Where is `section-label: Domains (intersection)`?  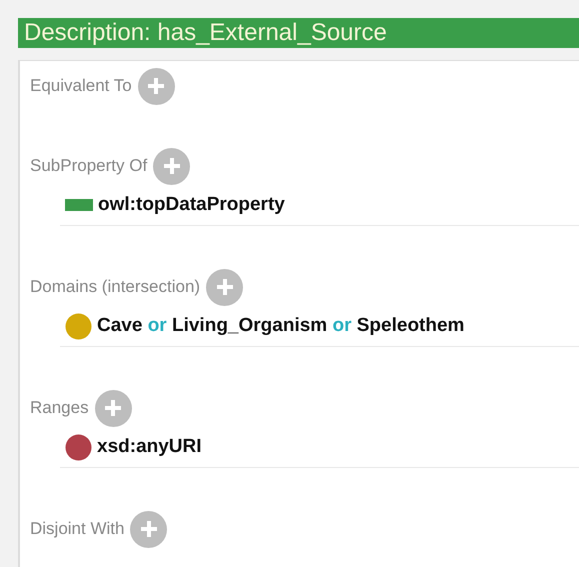 section-label: Domains (intersection) is located at coordinates (115, 287).